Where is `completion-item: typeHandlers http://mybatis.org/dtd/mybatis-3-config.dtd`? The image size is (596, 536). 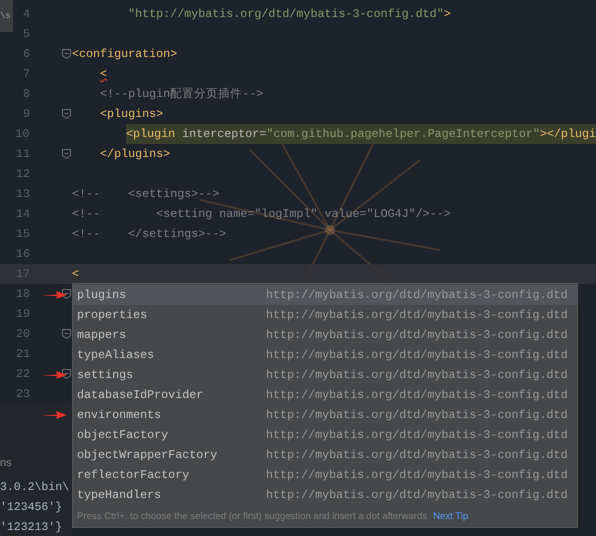 completion-item: typeHandlers http://mybatis.org/dtd/mybatis-3-config.dtd is located at coordinates (325, 495).